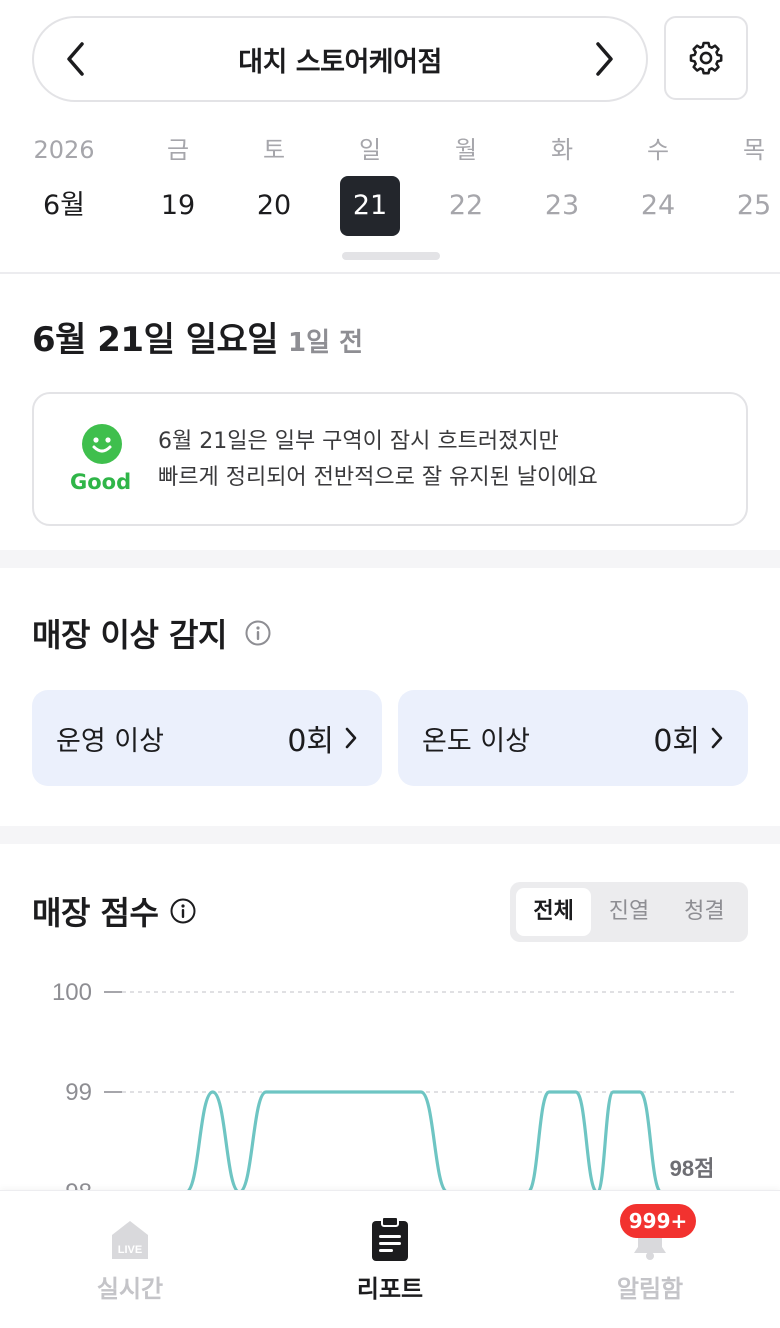 This screenshot has width=780, height=1328. I want to click on anomaly-label: 운영 이상, so click(110, 741).